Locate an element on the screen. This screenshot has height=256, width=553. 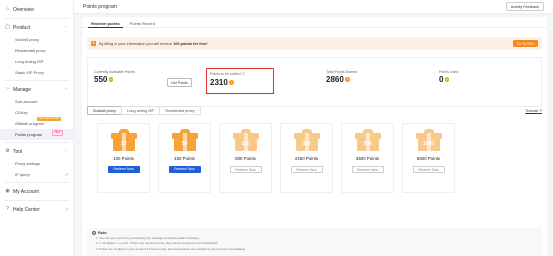
stat-earned: Total Points Earned 2860 is located at coordinates (341, 77).